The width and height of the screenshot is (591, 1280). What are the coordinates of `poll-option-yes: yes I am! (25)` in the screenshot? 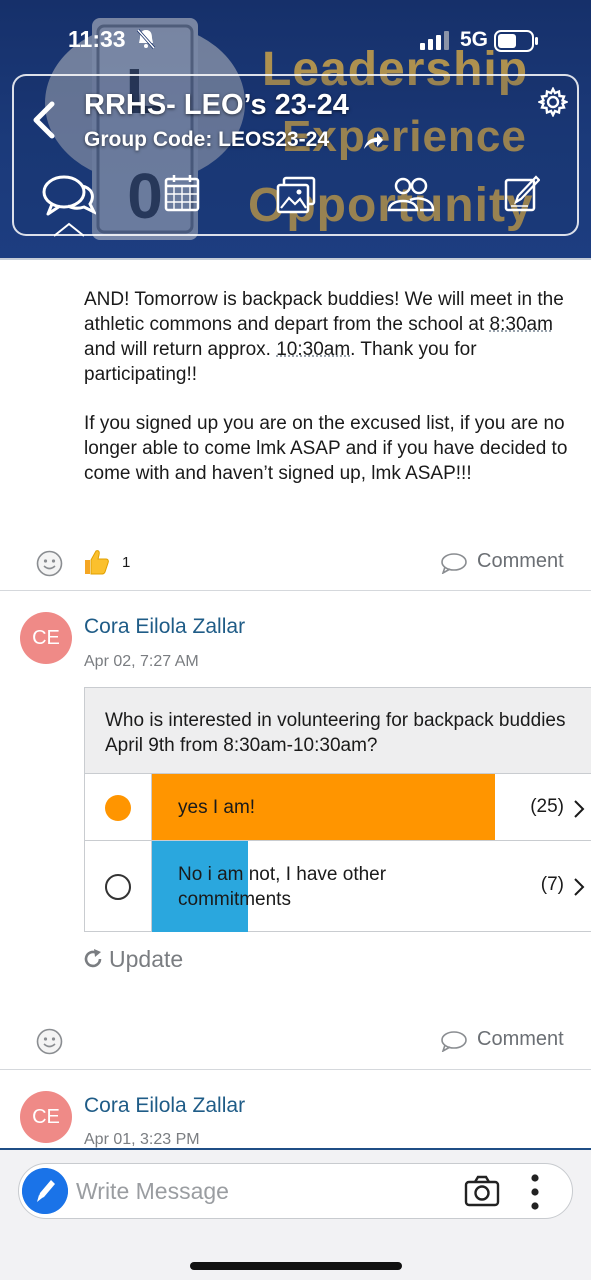 It's located at (338, 807).